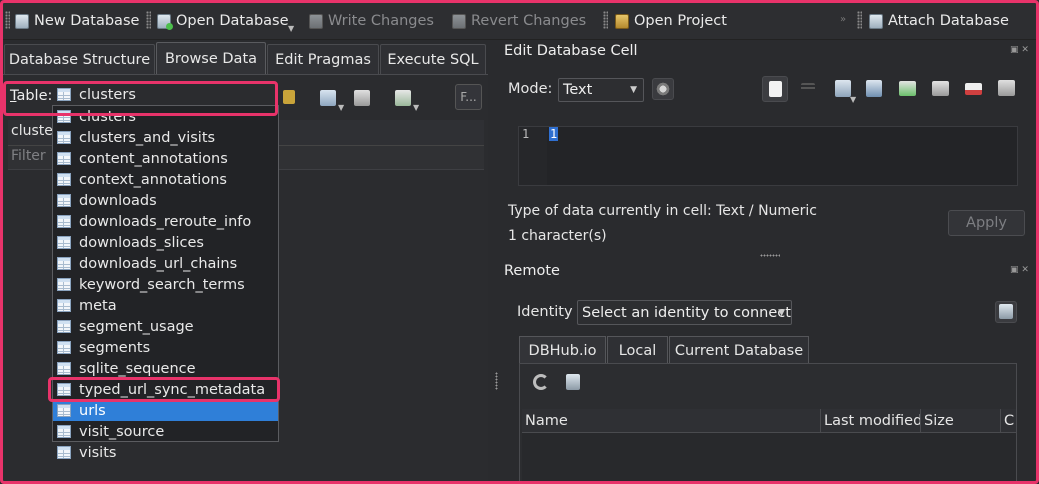  Describe the element at coordinates (545, 312) in the screenshot. I see `identity-label: Identity` at that location.